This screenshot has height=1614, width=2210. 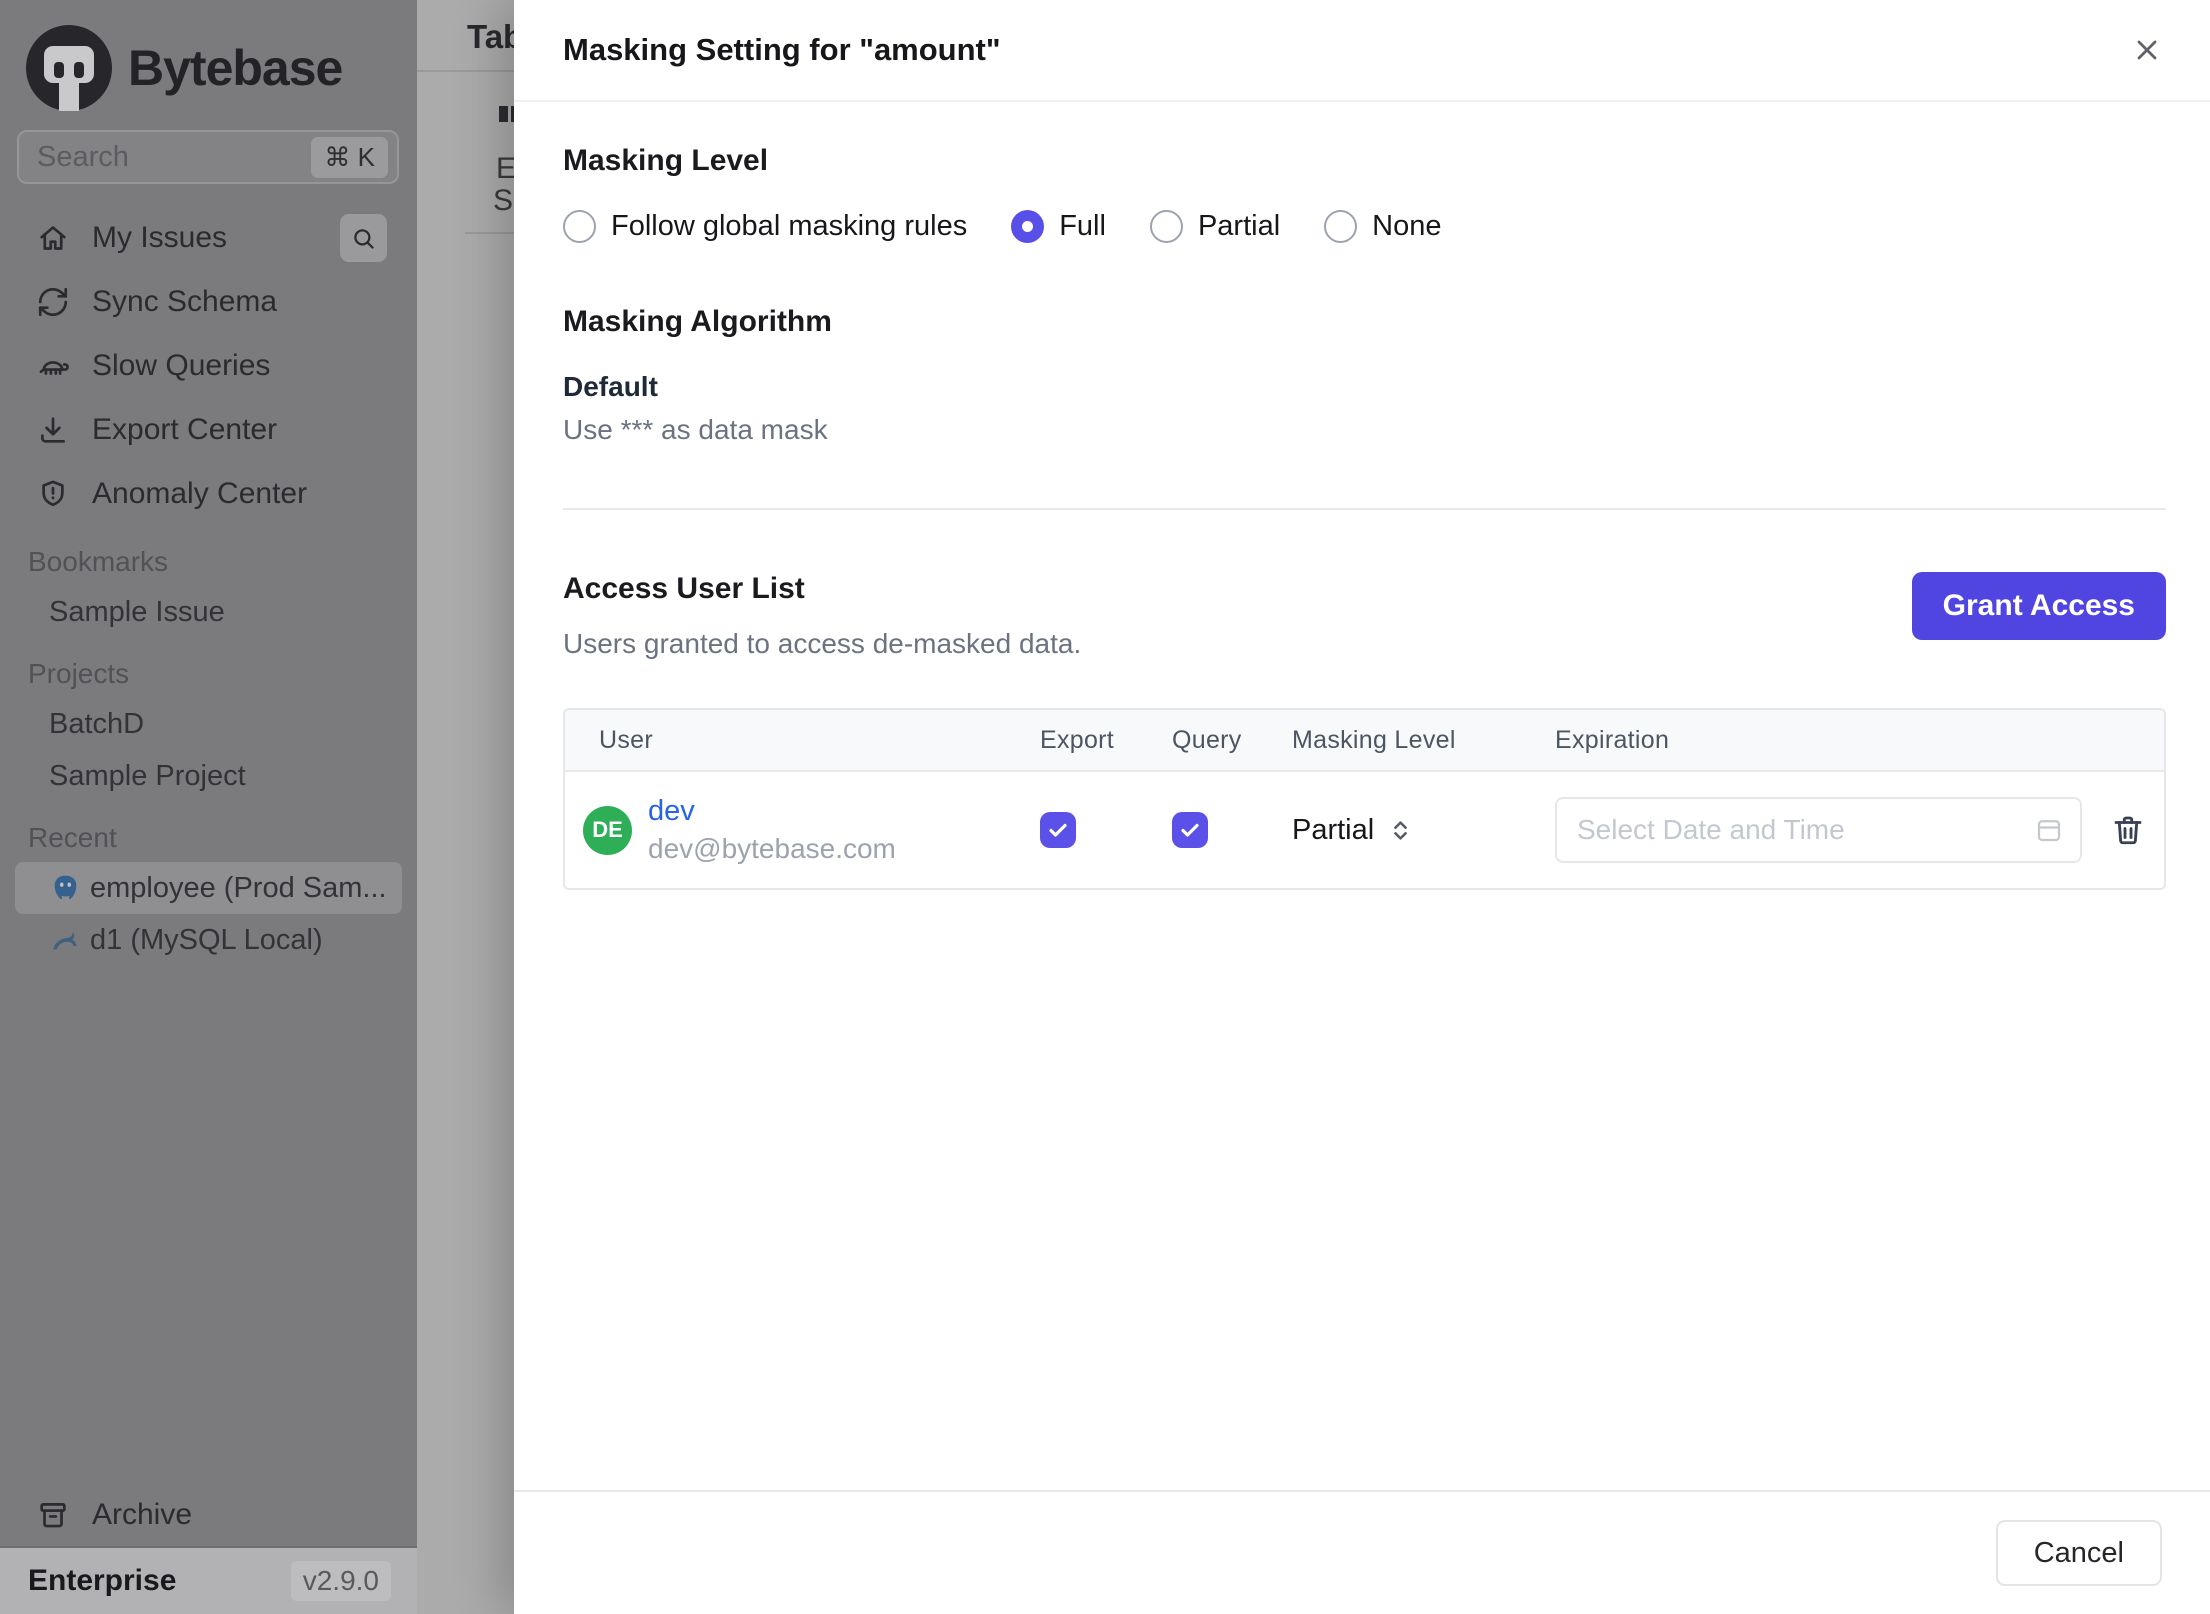 I want to click on sidebar-item-sample-project: Sample Project, so click(x=208, y=776).